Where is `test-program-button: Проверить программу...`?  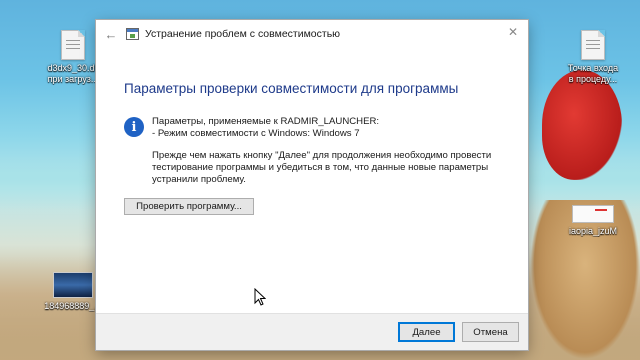 test-program-button: Проверить программу... is located at coordinates (189, 206).